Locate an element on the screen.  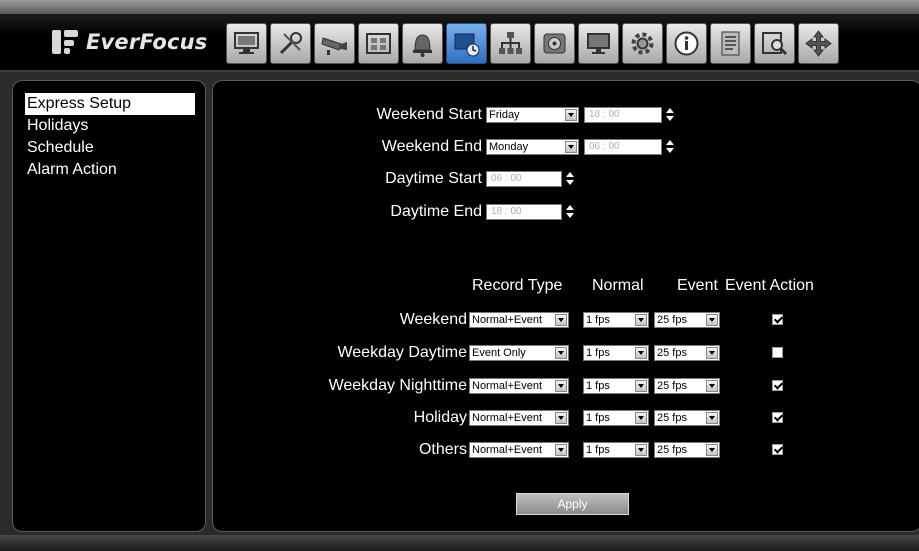
row-label-holiday: Holiday is located at coordinates (440, 417).